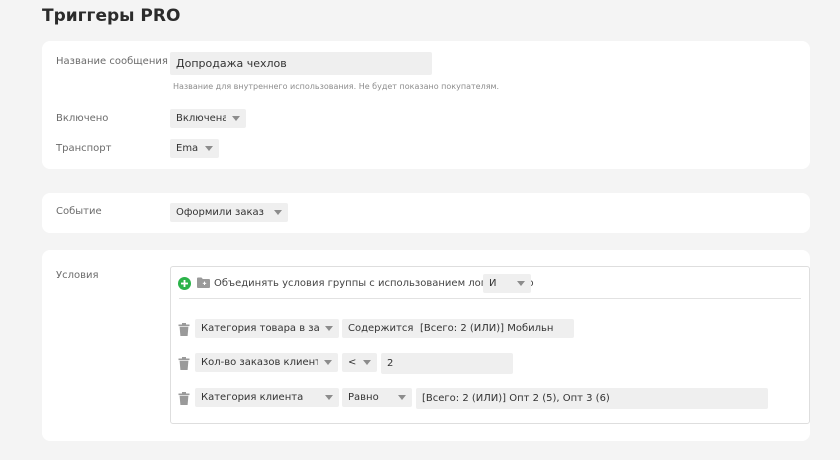 Image resolution: width=840 pixels, height=460 pixels. Describe the element at coordinates (201, 118) in the screenshot. I see `enabled-select-value: Включена` at that location.